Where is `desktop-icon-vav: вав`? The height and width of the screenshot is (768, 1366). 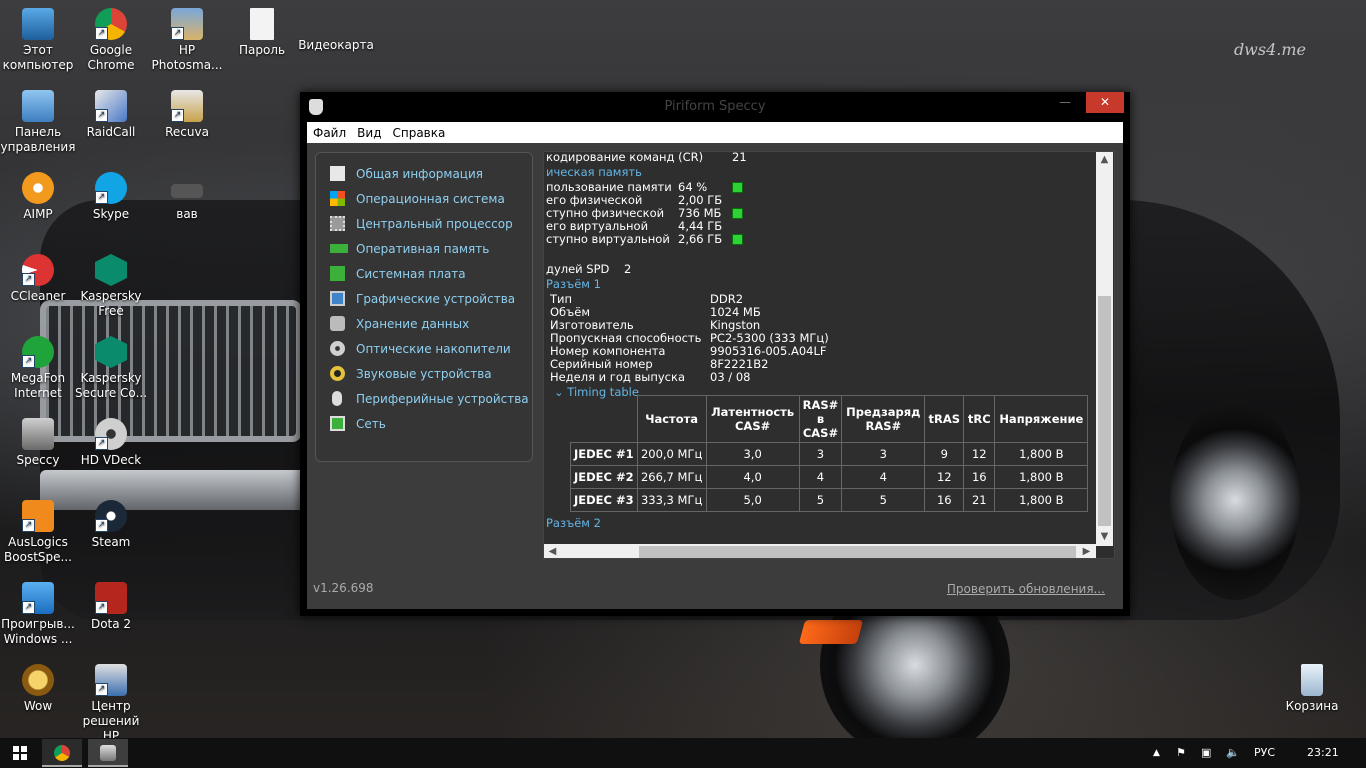
desktop-icon-vav: вав is located at coordinates (187, 197).